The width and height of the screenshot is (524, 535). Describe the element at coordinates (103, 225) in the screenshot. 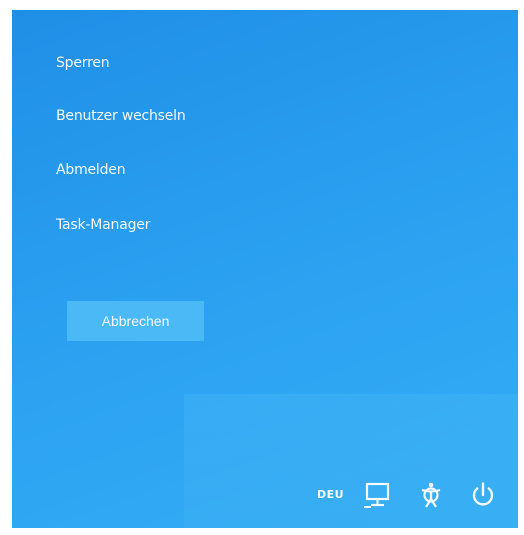

I see `menu-item-task-manager: Task-Manager` at that location.